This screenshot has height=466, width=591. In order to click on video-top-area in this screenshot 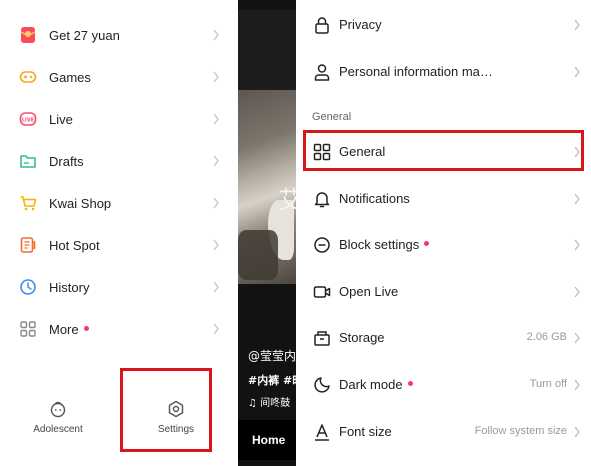, I will do `click(267, 50)`.